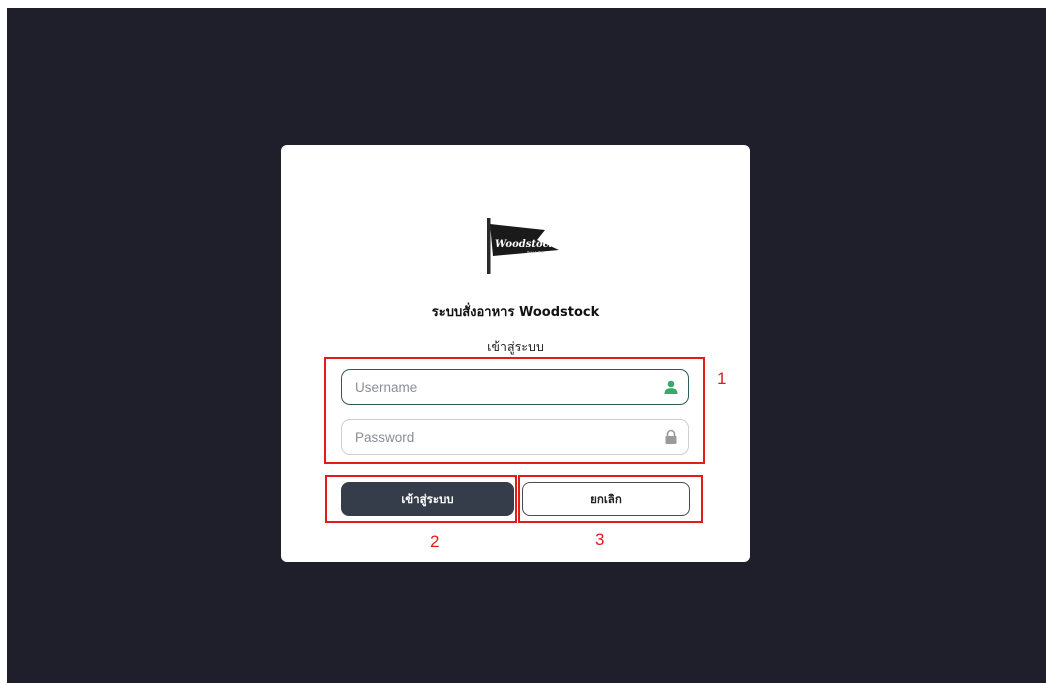 This screenshot has height=683, width=1046. Describe the element at coordinates (515, 346) in the screenshot. I see `login-subtitle: เข้าสู่ระบบ` at that location.